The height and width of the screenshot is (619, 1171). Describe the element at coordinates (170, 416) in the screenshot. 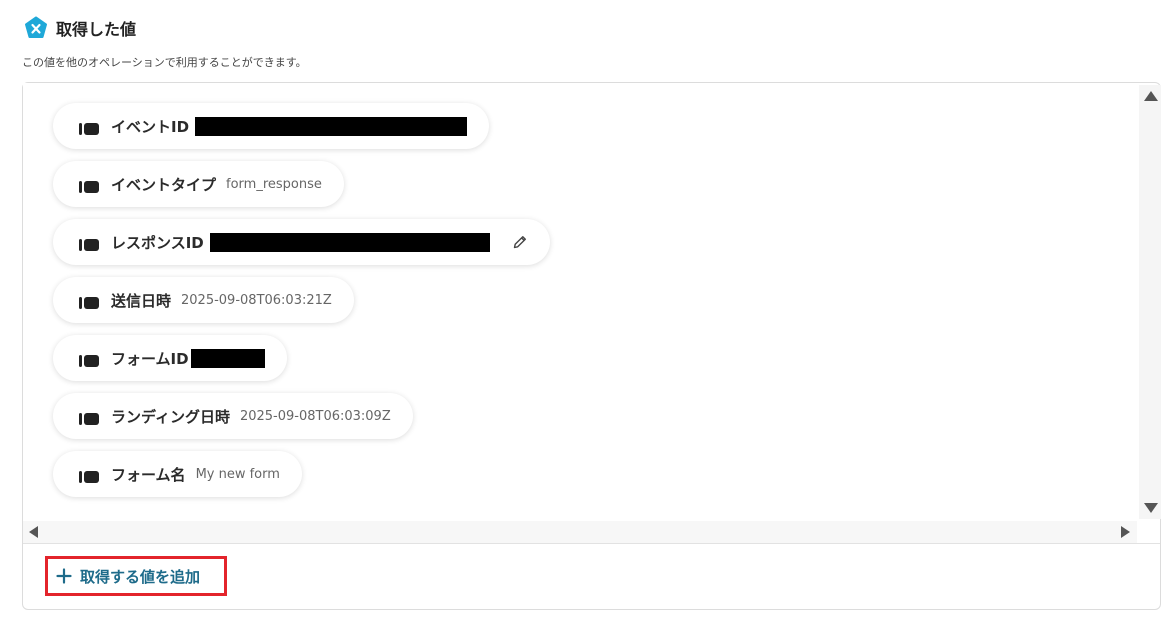

I see `value-chip-label: ランディング日時` at that location.